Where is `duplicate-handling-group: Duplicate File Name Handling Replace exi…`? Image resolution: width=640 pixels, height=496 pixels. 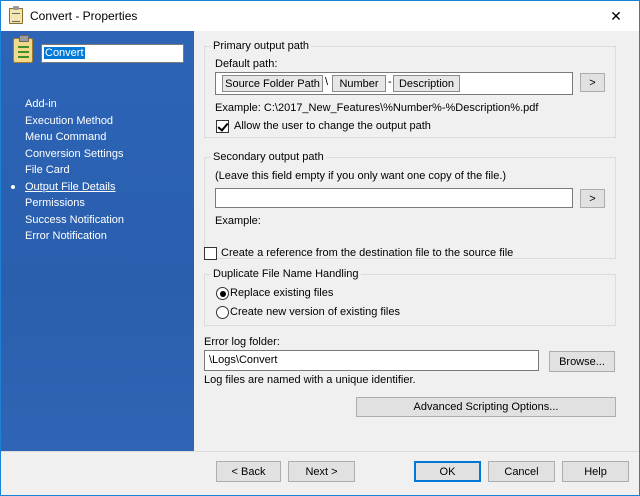
duplicate-handling-group: Duplicate File Name Handling Replace exi… is located at coordinates (410, 297).